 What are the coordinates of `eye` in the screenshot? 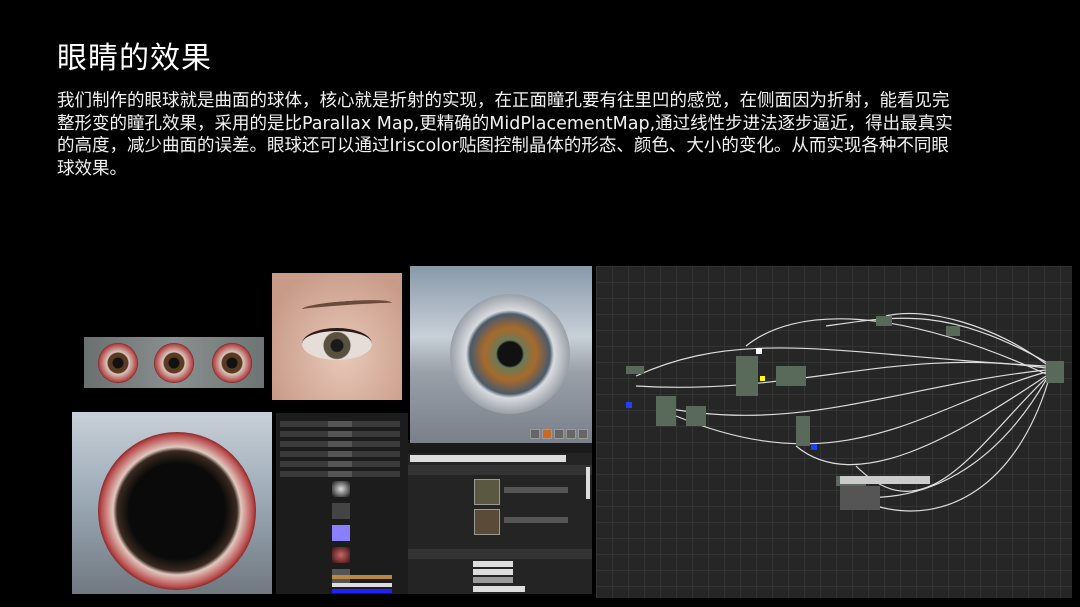 It's located at (337, 344).